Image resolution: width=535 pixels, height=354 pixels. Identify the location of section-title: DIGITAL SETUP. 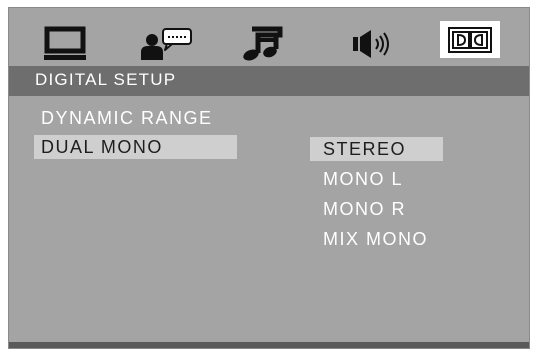
(106, 79).